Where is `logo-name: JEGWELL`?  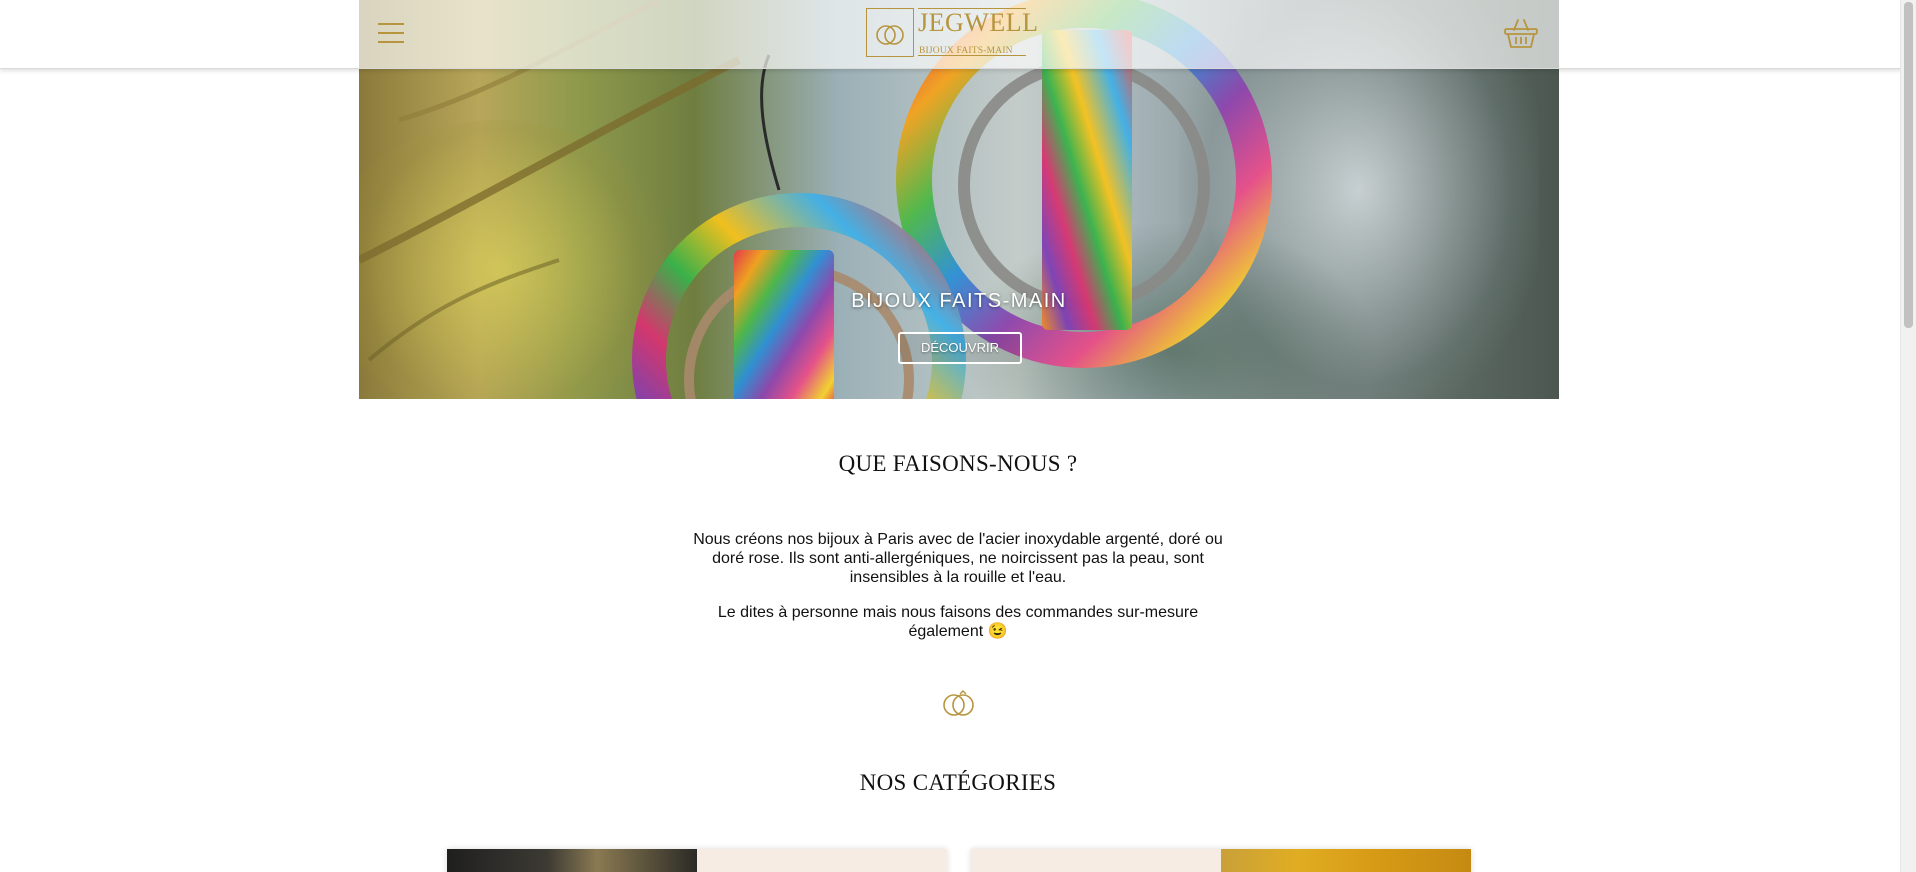 logo-name: JEGWELL is located at coordinates (978, 22).